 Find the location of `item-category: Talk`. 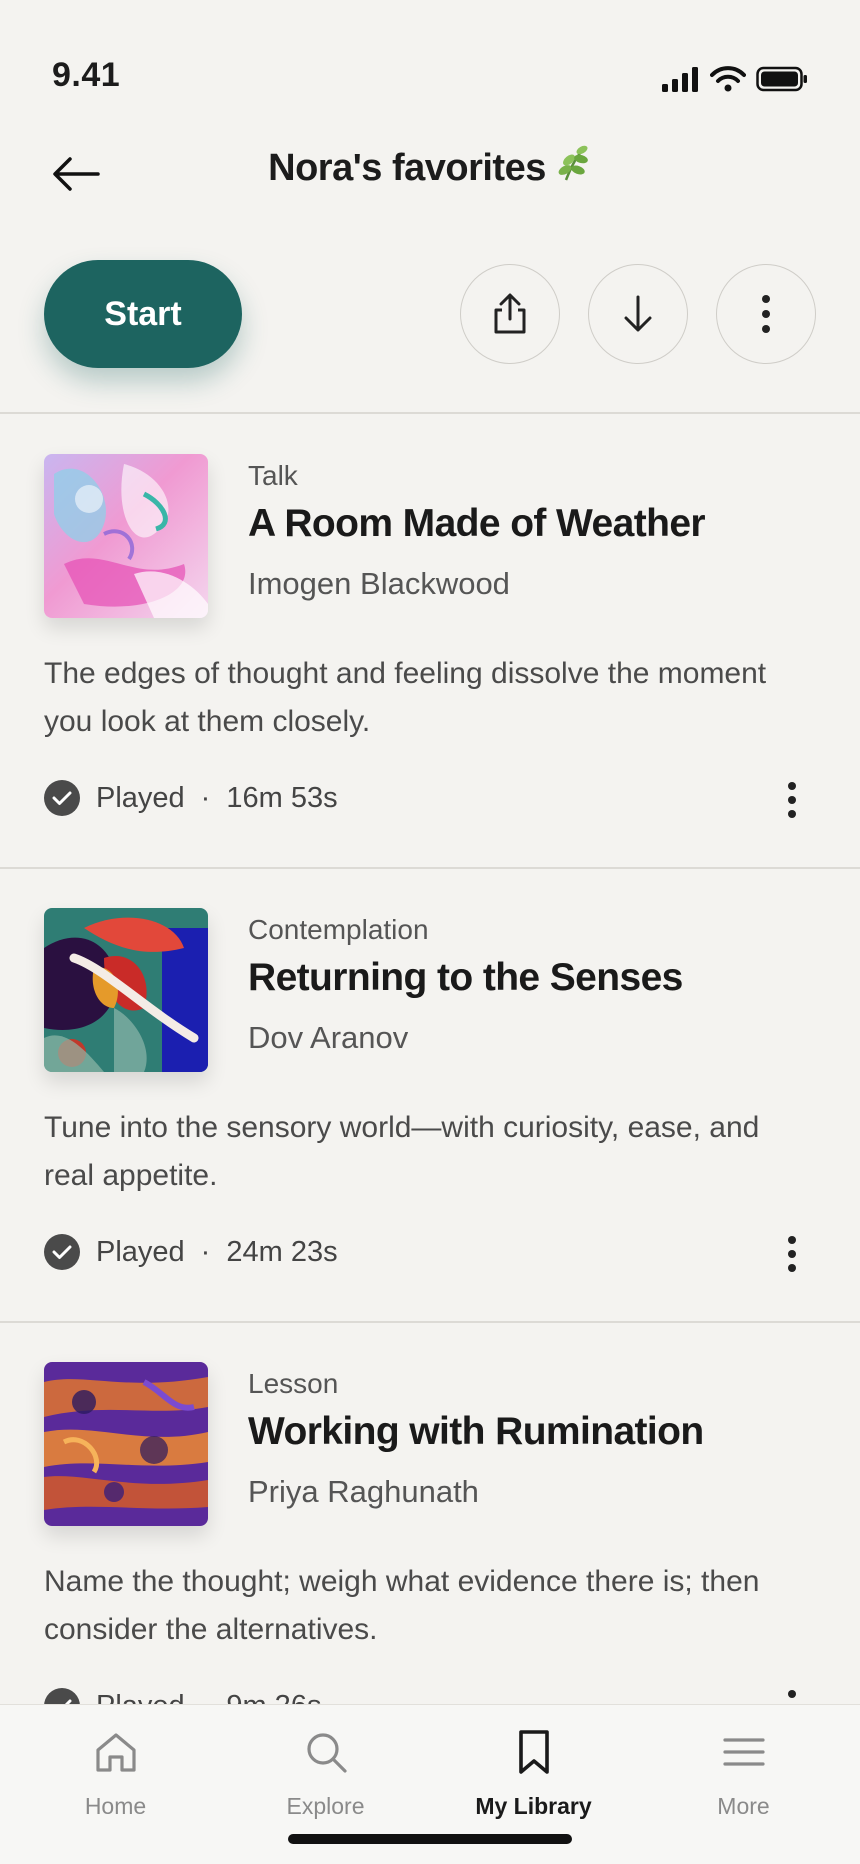

item-category: Talk is located at coordinates (273, 475).